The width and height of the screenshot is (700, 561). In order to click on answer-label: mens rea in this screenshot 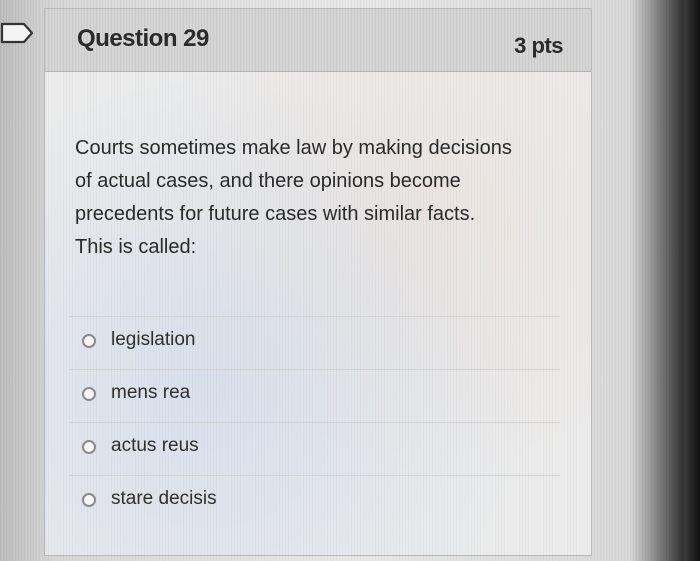, I will do `click(151, 392)`.